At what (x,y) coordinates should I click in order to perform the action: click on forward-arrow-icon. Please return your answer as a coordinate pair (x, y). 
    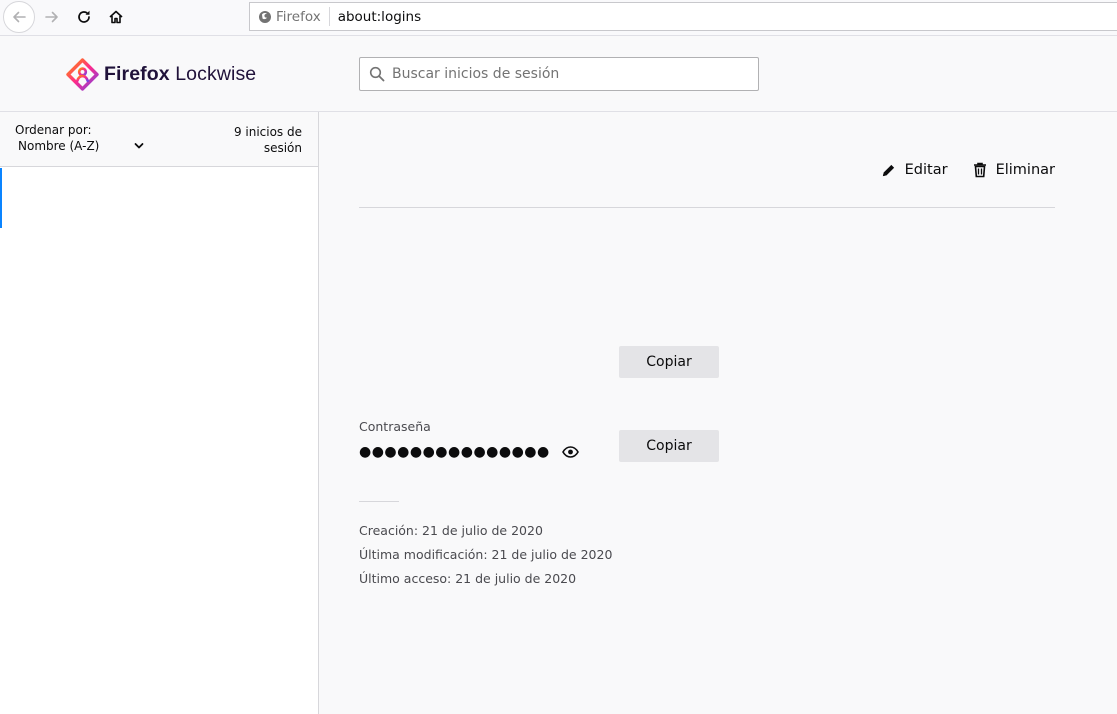
    Looking at the image, I should click on (51, 17).